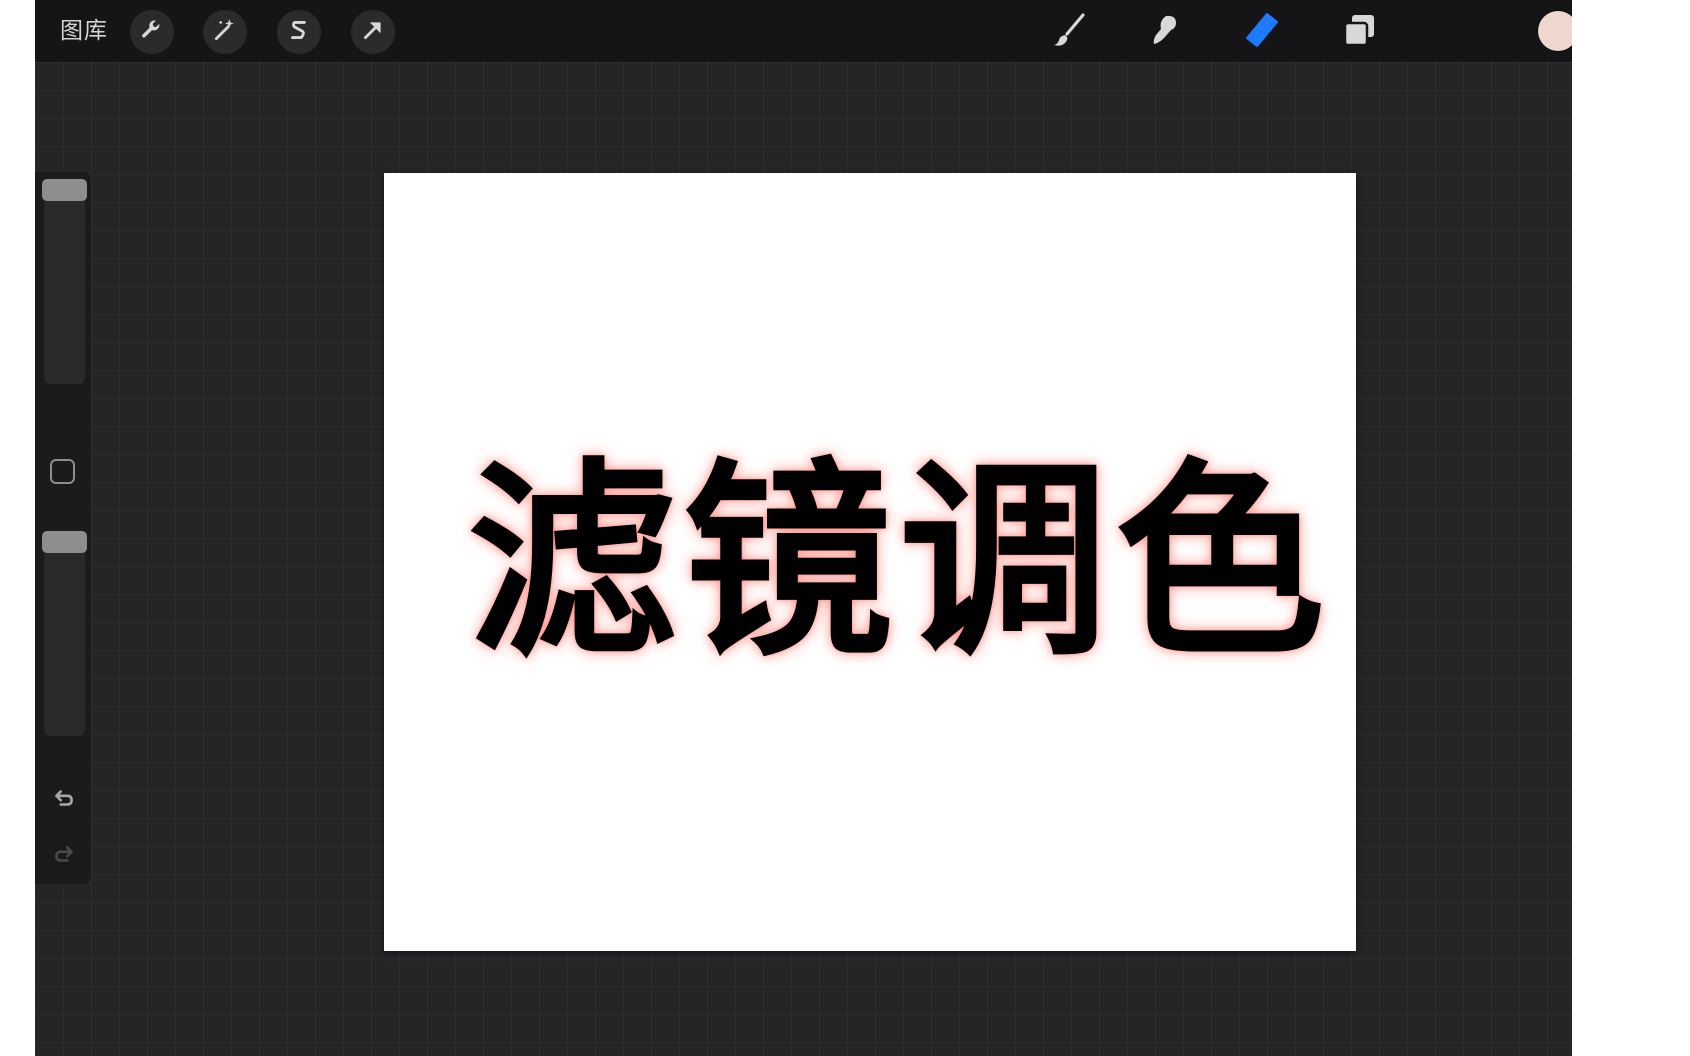  I want to click on redo-icon, so click(64, 856).